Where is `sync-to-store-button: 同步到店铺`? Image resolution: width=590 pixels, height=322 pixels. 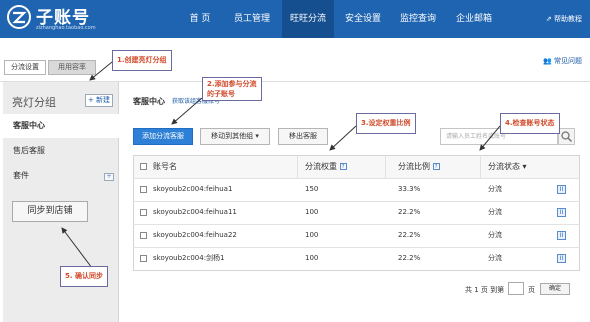
sync-to-store-button: 同步到店铺 is located at coordinates (50, 211).